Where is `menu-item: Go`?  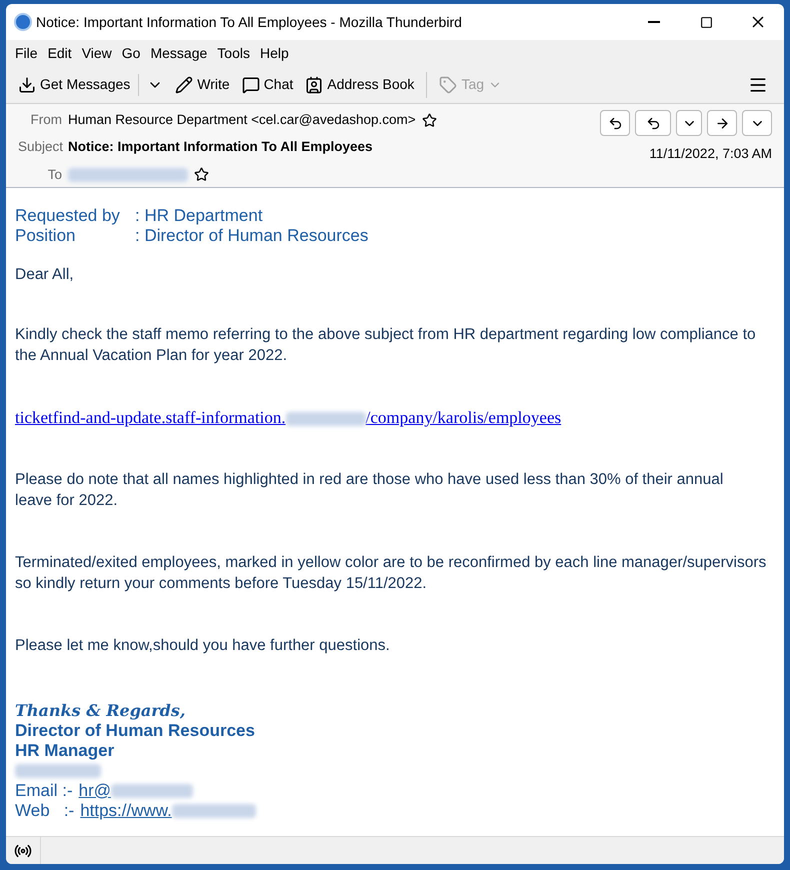
menu-item: Go is located at coordinates (131, 53).